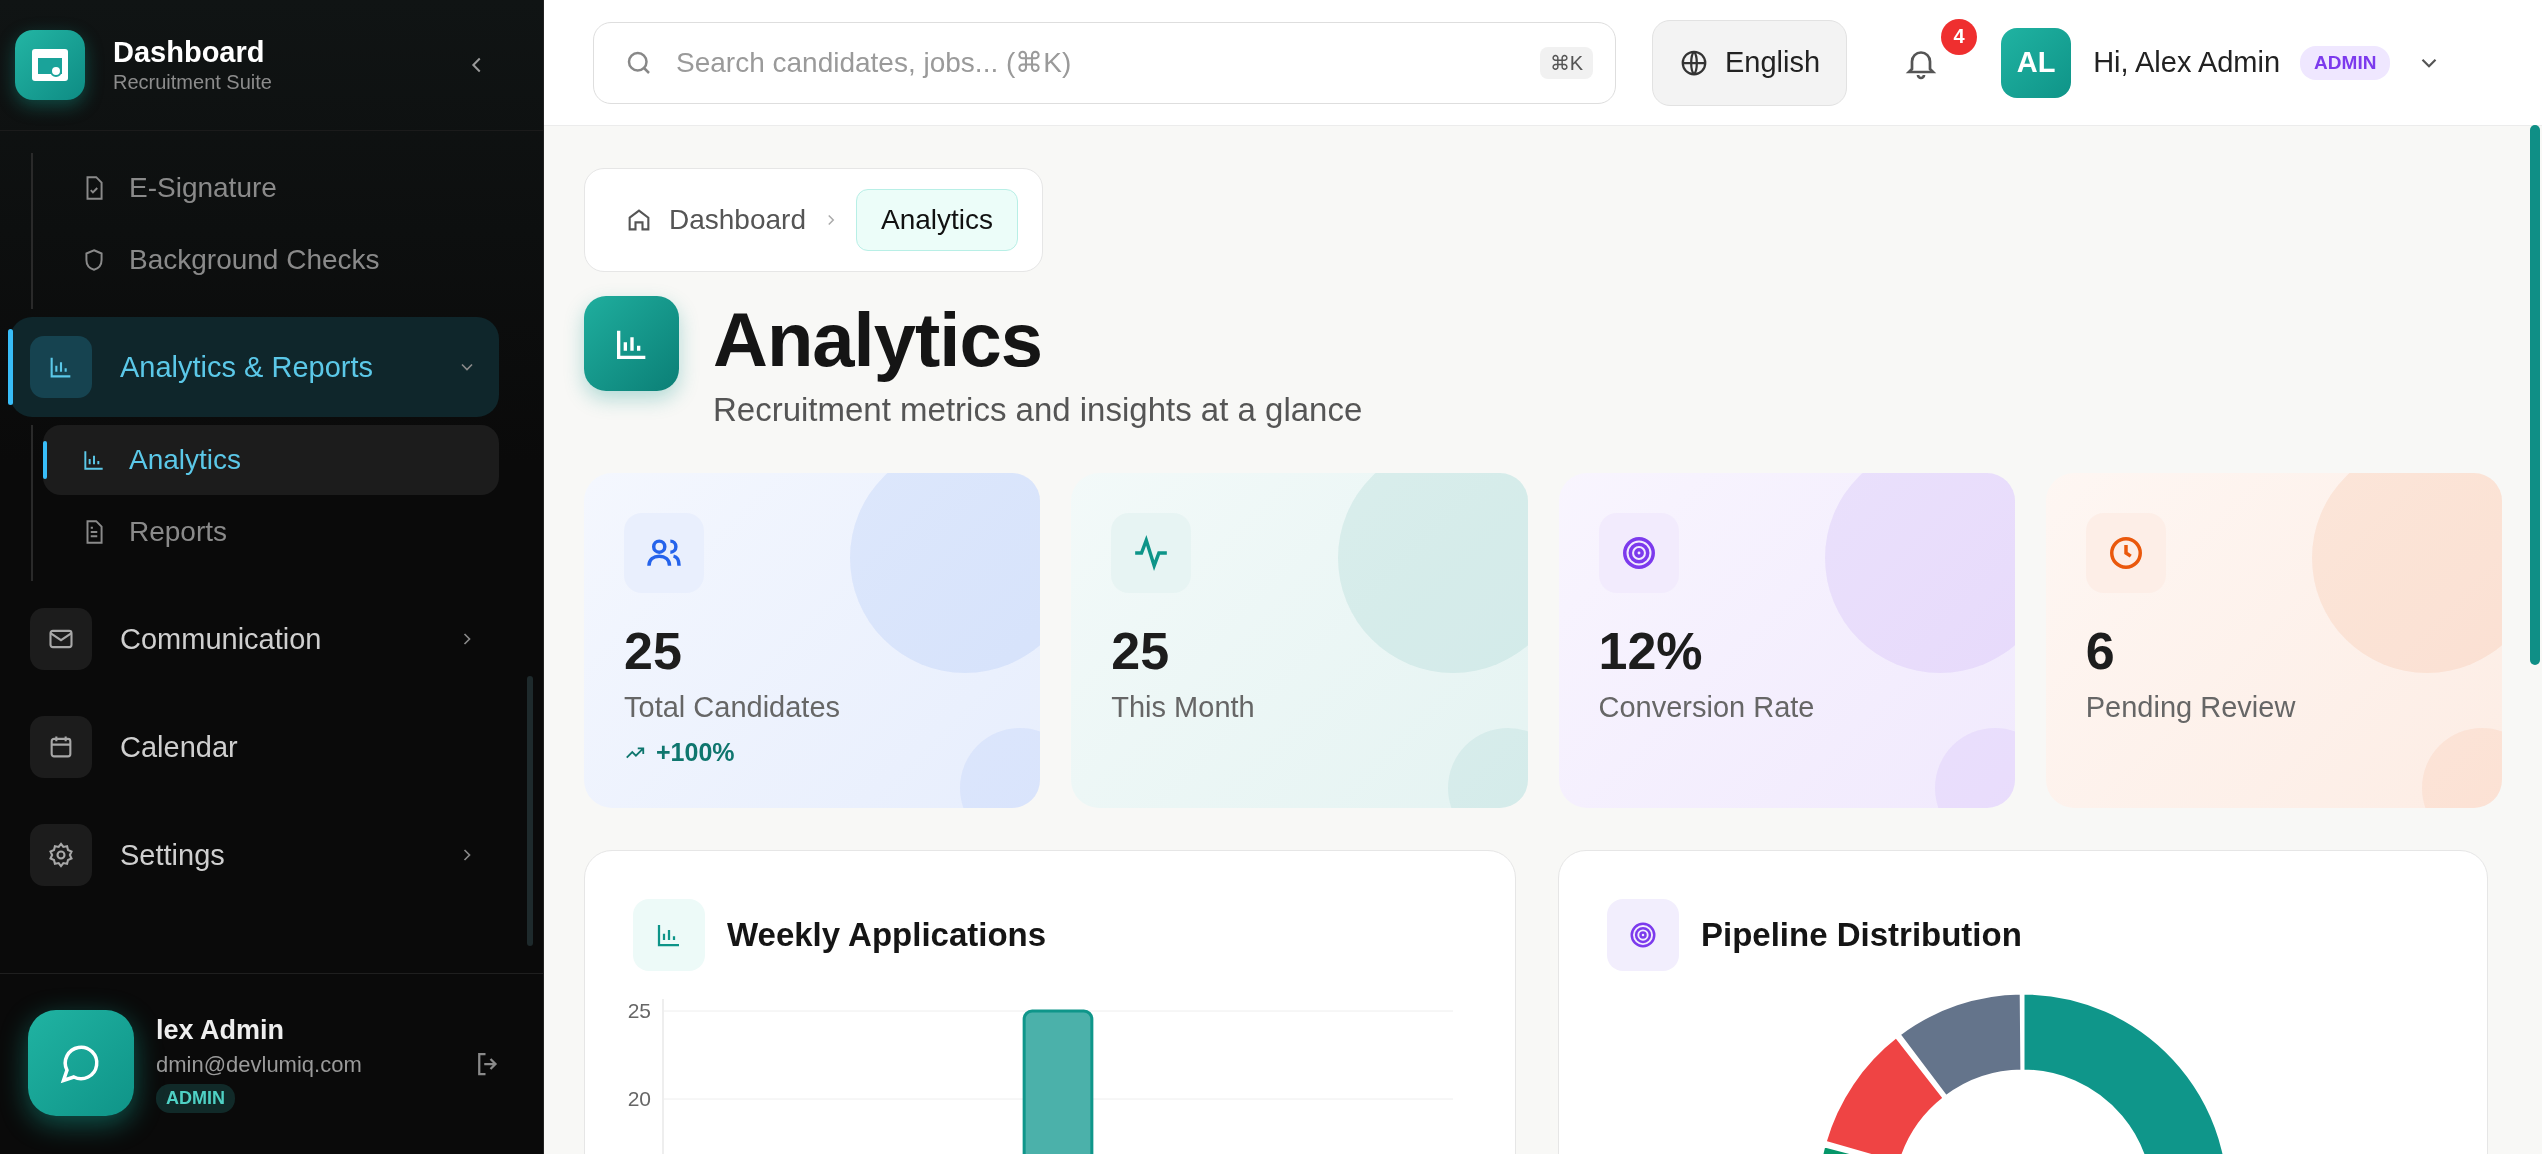  Describe the element at coordinates (1650, 651) in the screenshot. I see `stat-value: 12%` at that location.